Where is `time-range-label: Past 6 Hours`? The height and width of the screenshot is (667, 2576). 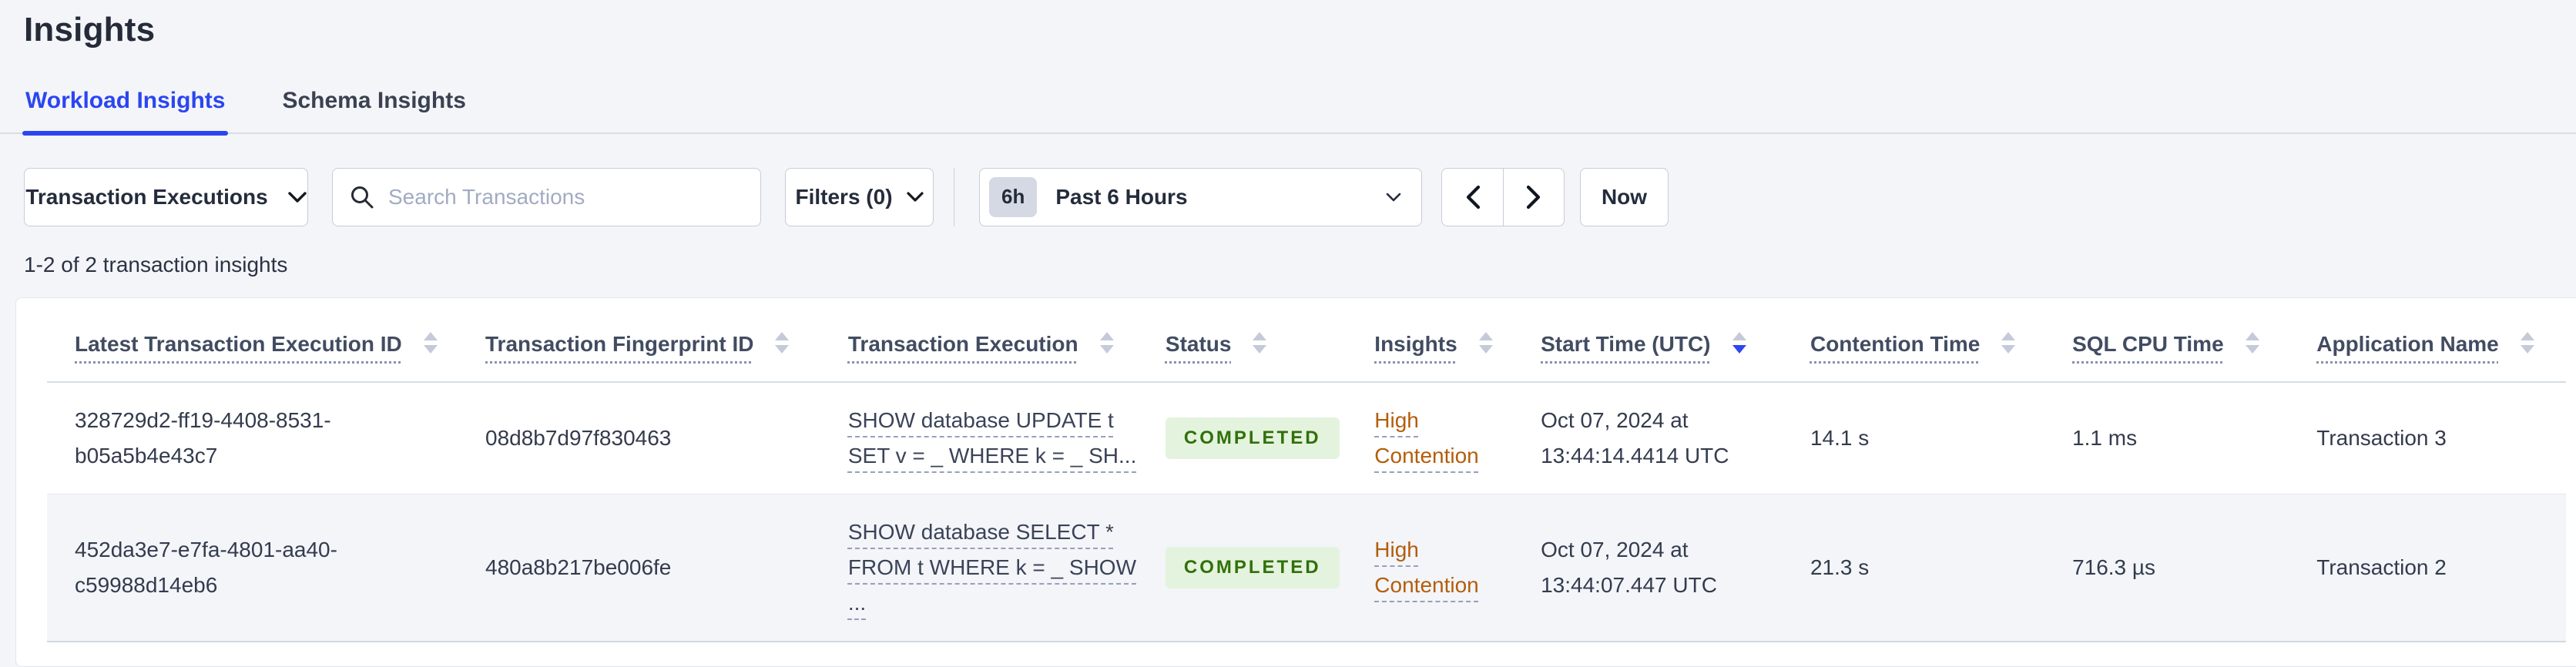 time-range-label: Past 6 Hours is located at coordinates (1121, 197).